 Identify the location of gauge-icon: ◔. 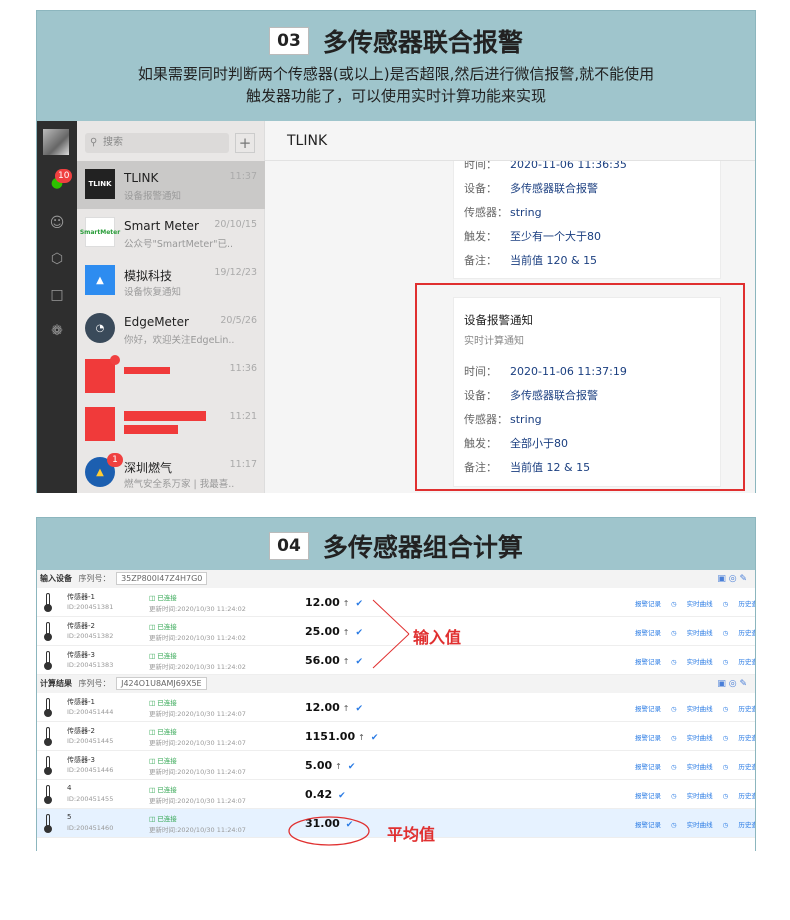
(100, 328).